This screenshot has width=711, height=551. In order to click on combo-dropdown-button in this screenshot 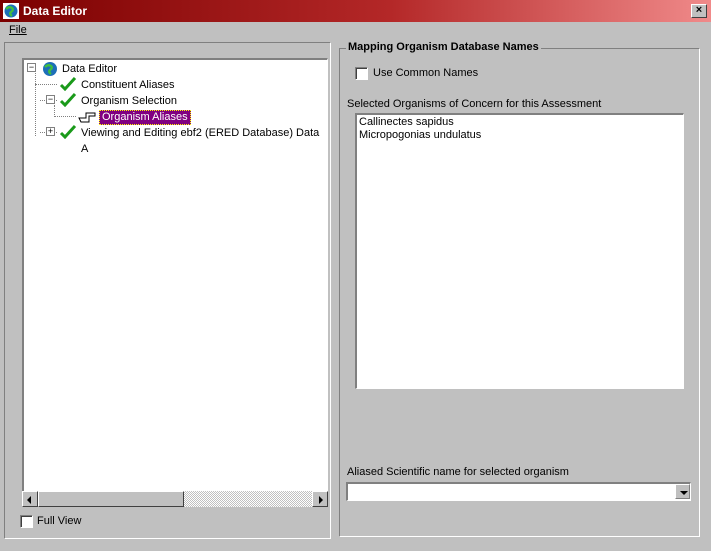, I will do `click(682, 491)`.